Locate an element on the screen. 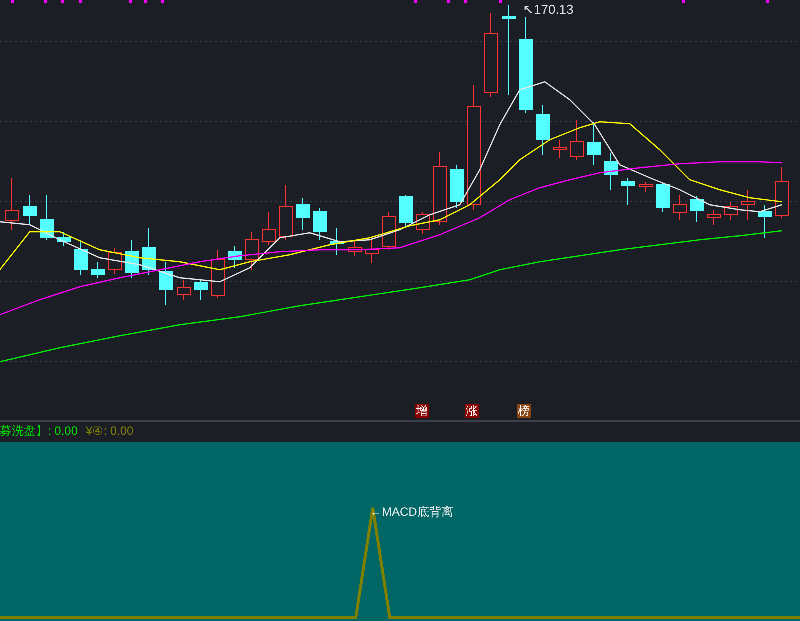 This screenshot has height=621, width=800. marker-badge: 榜 is located at coordinates (524, 411).